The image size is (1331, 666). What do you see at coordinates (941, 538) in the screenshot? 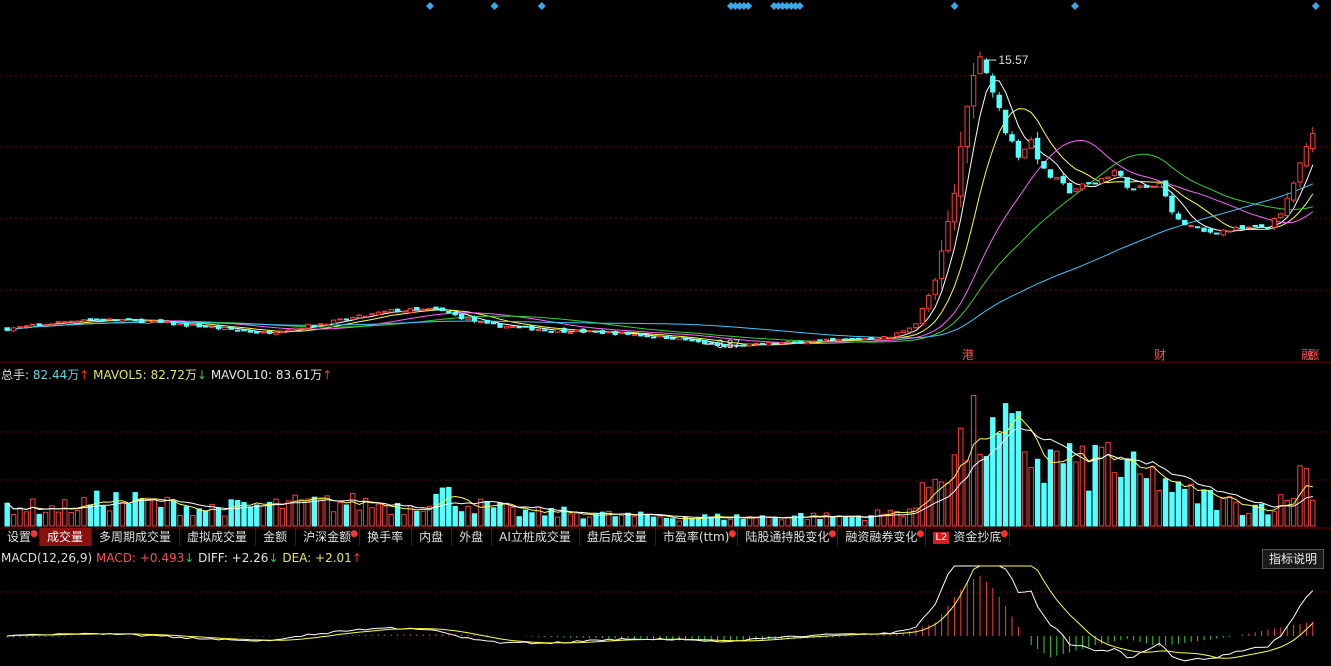
I see `l2-badge: L2` at bounding box center [941, 538].